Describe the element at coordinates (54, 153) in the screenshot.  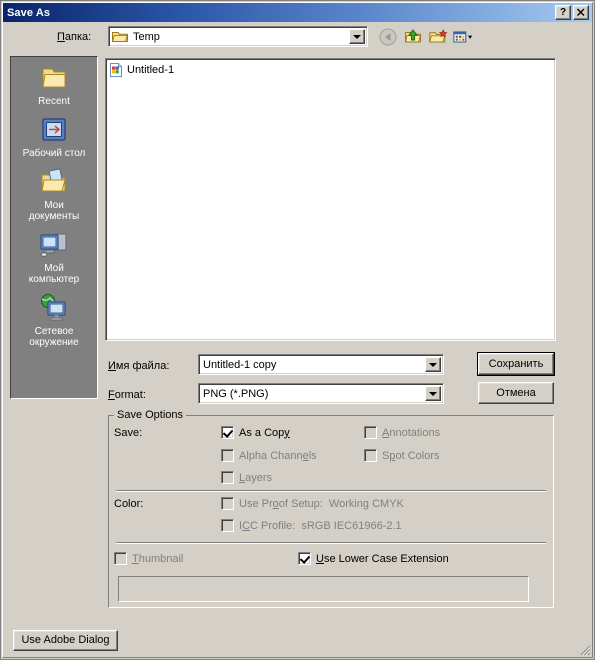
I see `place-label-desktop: Рабочий стол` at that location.